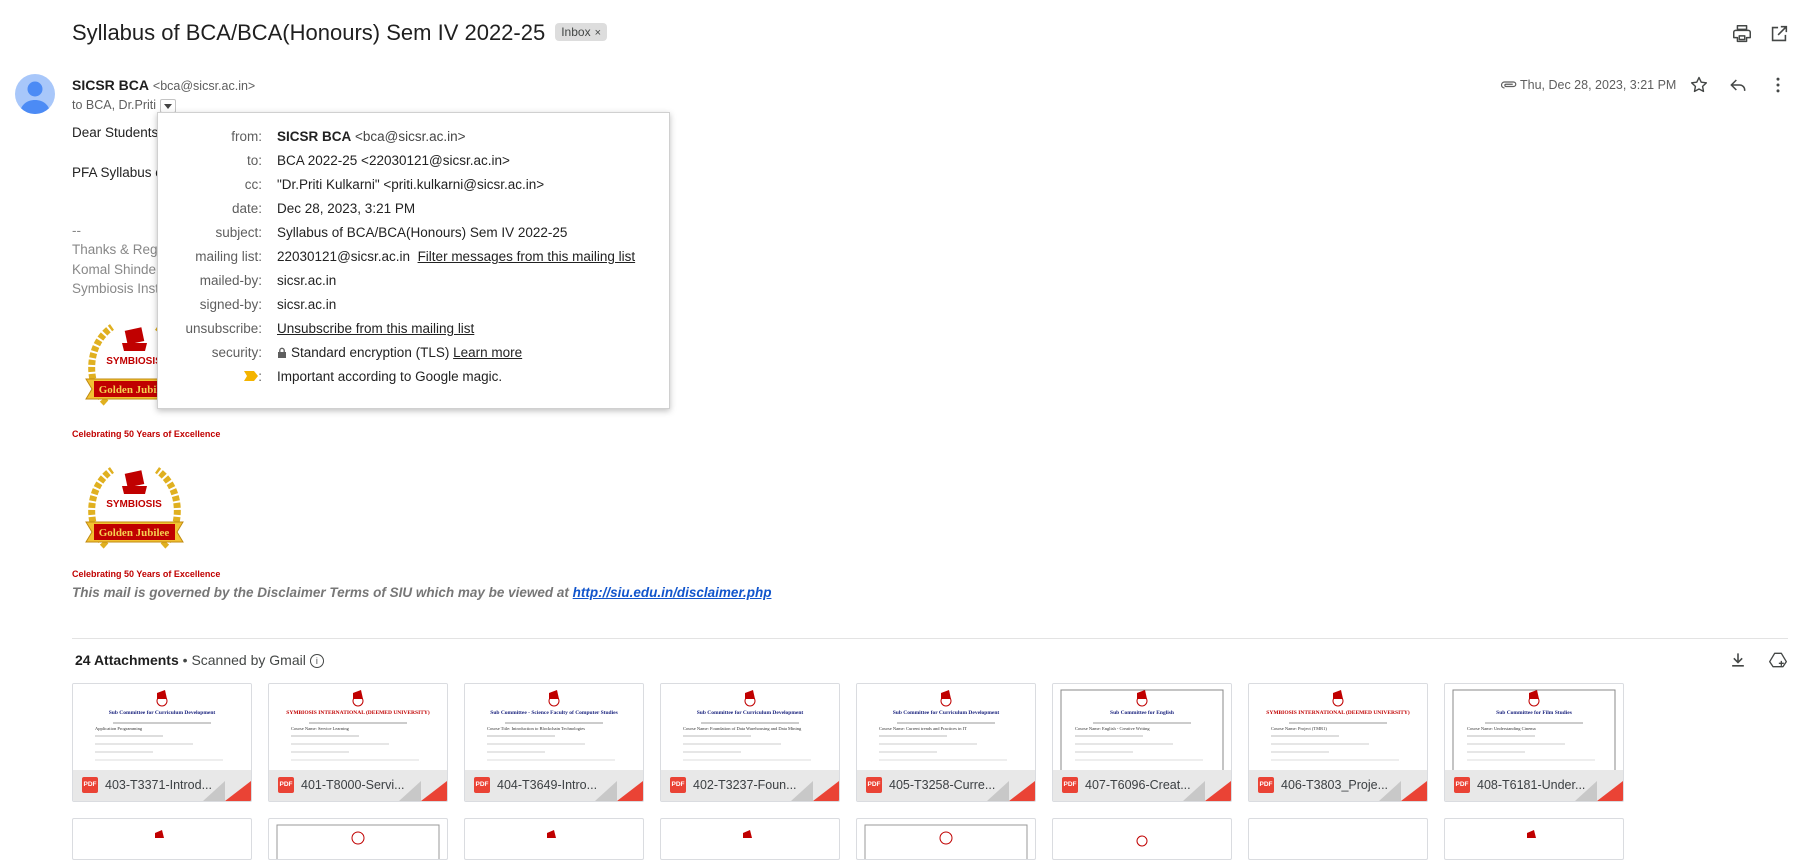 This screenshot has width=1805, height=860. Describe the element at coordinates (236, 352) in the screenshot. I see `detail-label: security:` at that location.